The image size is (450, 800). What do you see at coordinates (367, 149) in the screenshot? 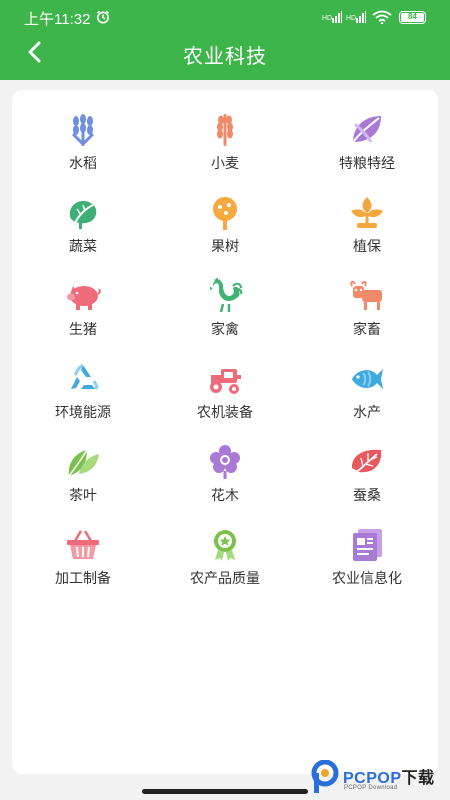
I see `category-item-special-crops: 特粮特经` at bounding box center [367, 149].